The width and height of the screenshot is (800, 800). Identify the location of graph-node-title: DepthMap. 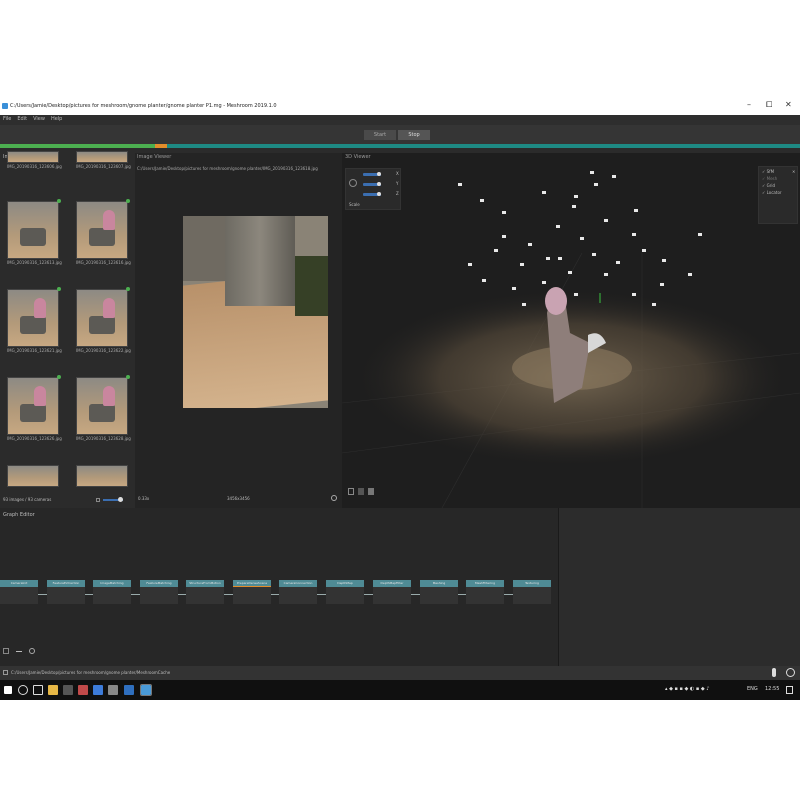
(345, 583).